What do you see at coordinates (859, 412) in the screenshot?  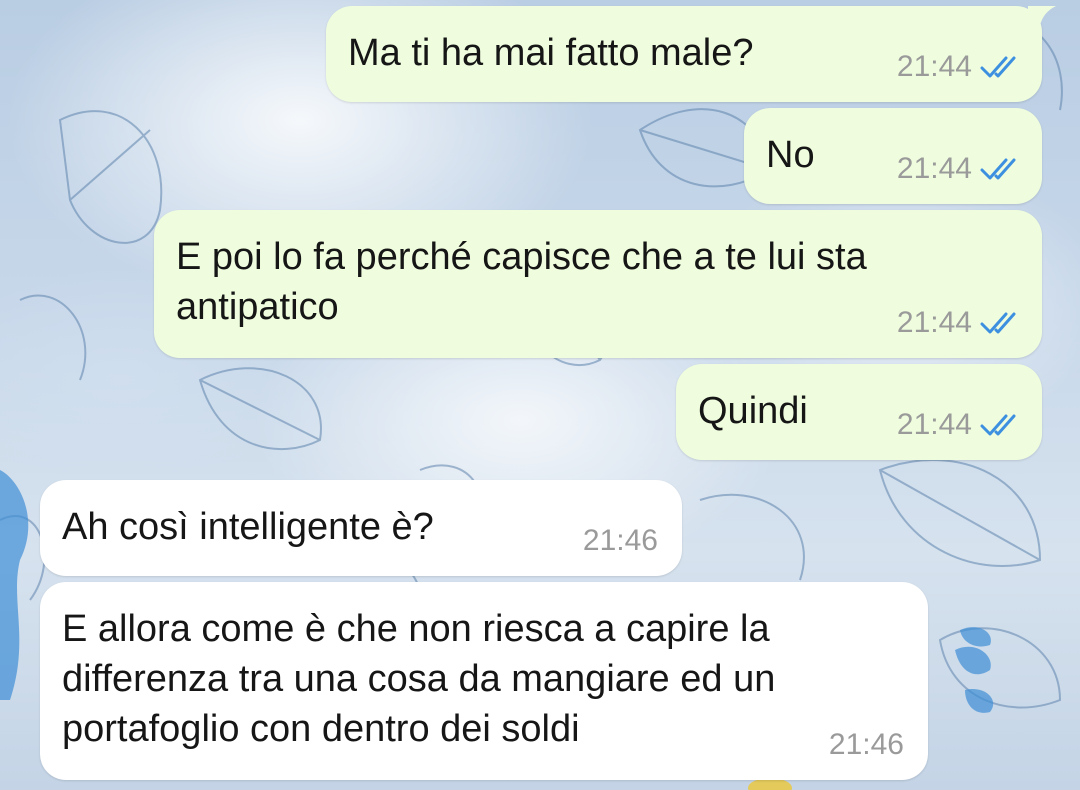 I see `outgoing-message-bubble: Quindi 21:44` at bounding box center [859, 412].